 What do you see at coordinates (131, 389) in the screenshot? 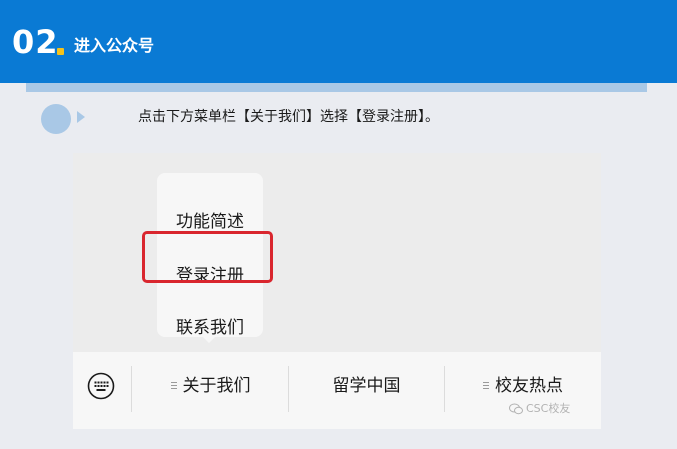
I see `menu-divider` at bounding box center [131, 389].